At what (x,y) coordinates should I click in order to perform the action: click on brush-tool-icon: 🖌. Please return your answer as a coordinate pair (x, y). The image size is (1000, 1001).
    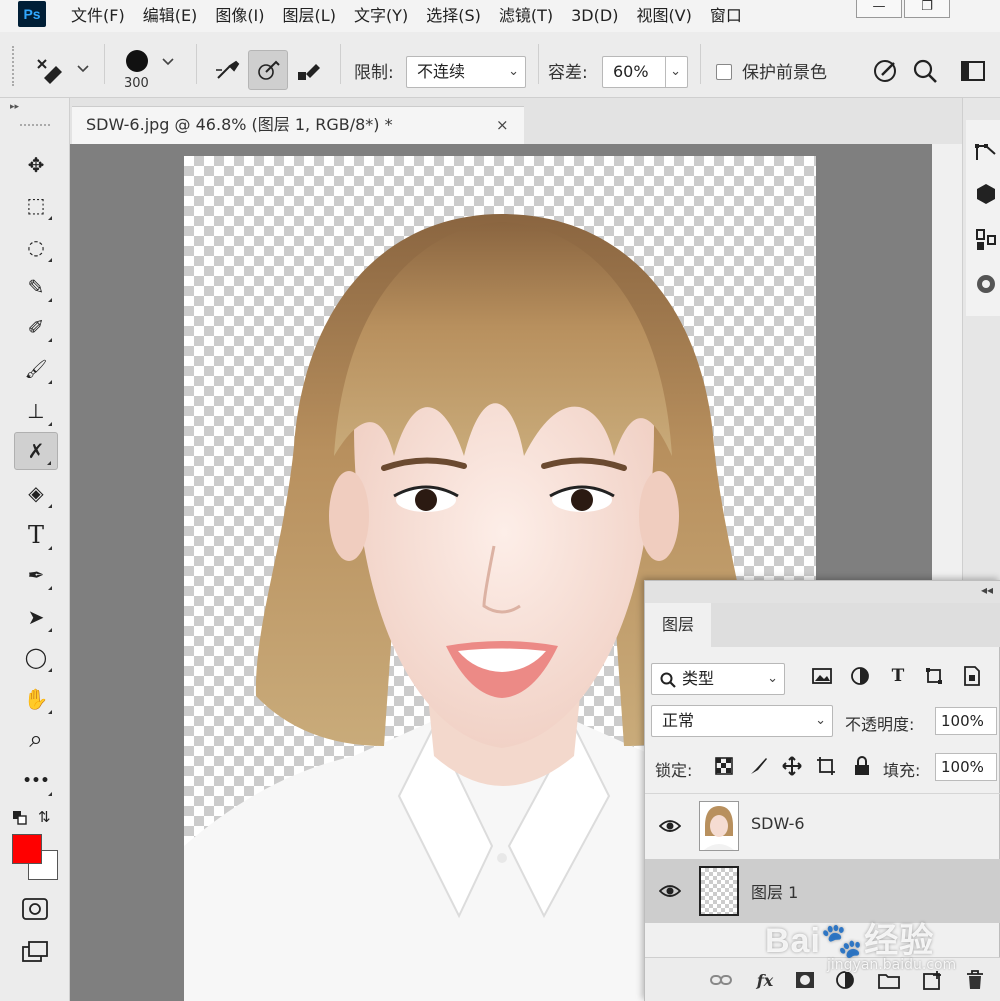
    Looking at the image, I should click on (36, 369).